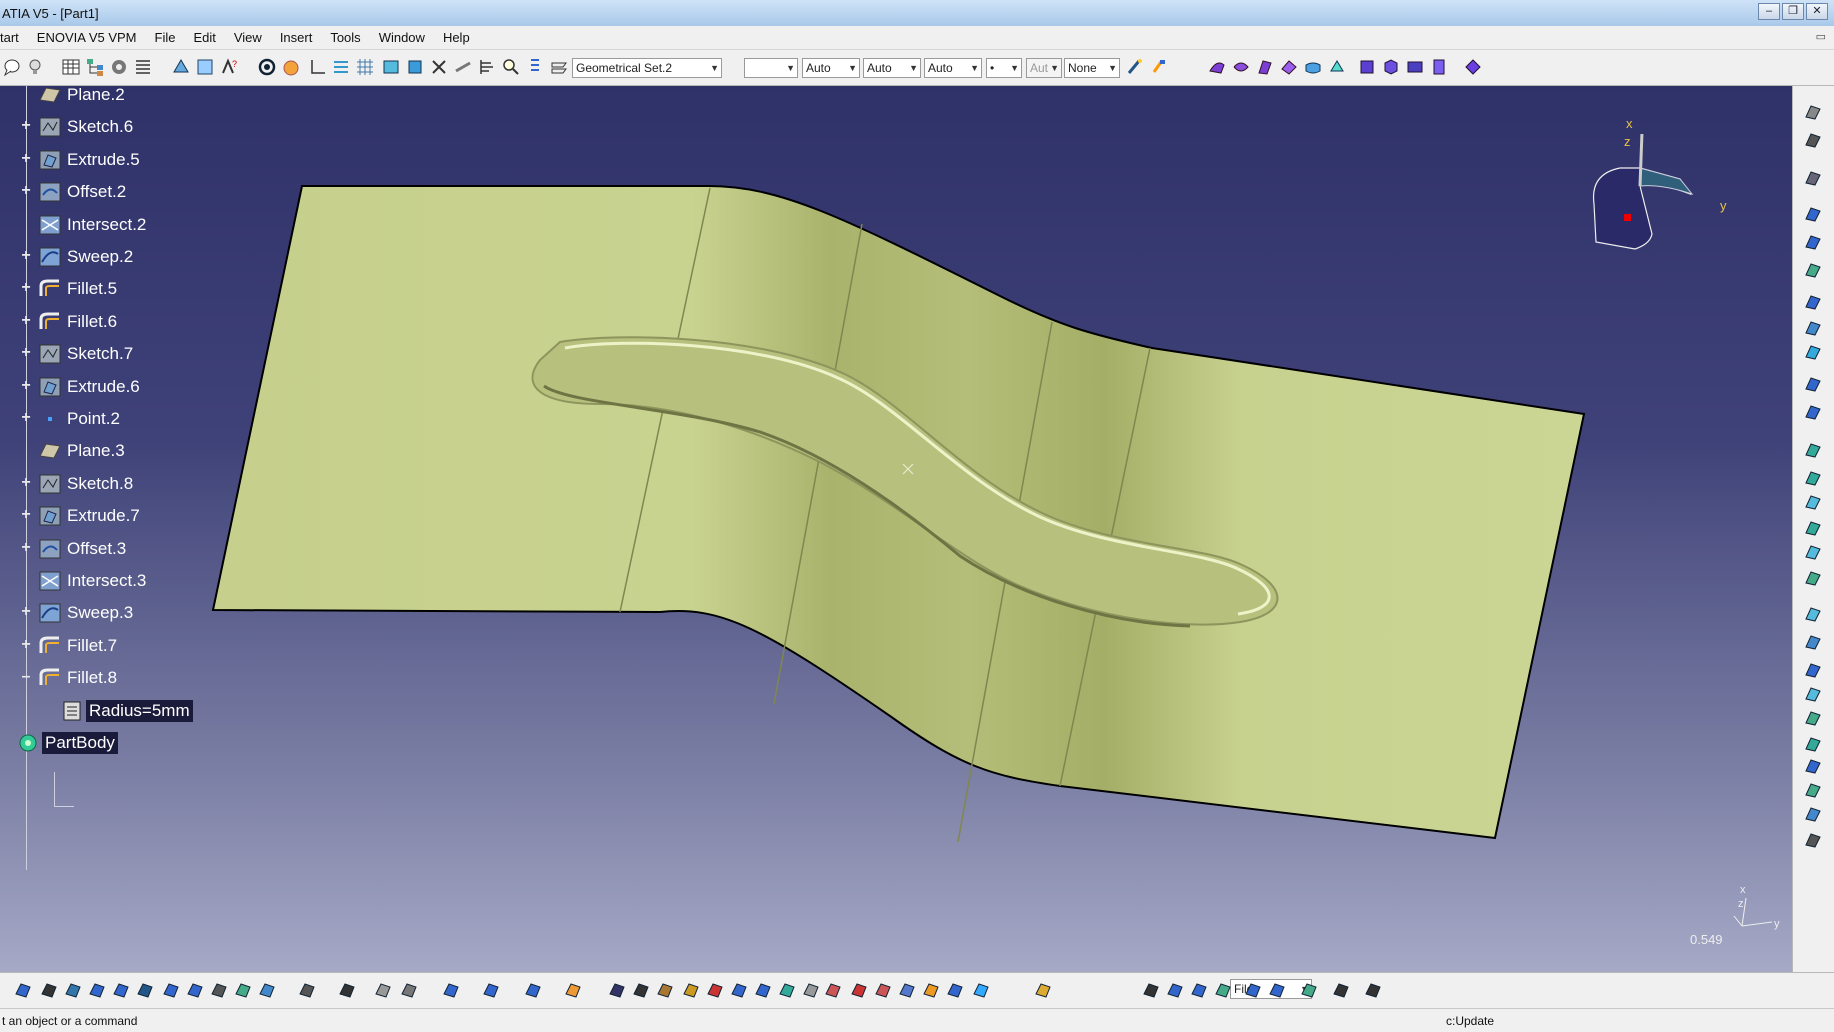 The height and width of the screenshot is (1032, 1834). Describe the element at coordinates (1813, 178) in the screenshot. I see `sketcher-icon` at that location.